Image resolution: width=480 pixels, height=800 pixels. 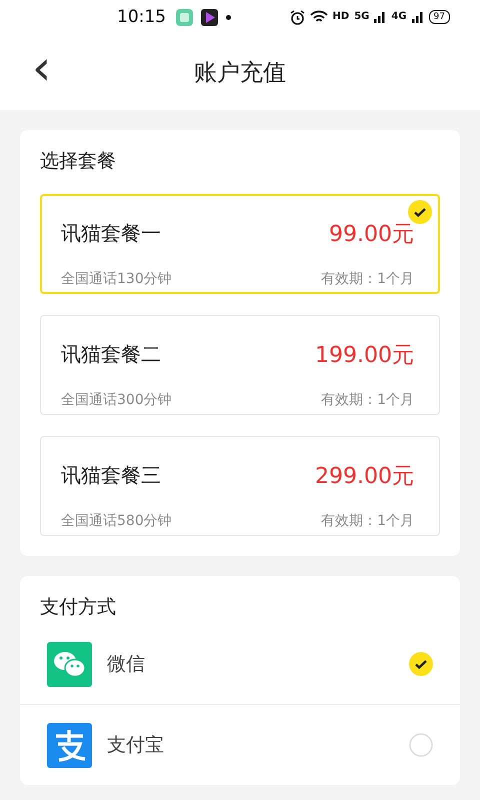 I want to click on section-title: 支付方式, so click(x=78, y=607).